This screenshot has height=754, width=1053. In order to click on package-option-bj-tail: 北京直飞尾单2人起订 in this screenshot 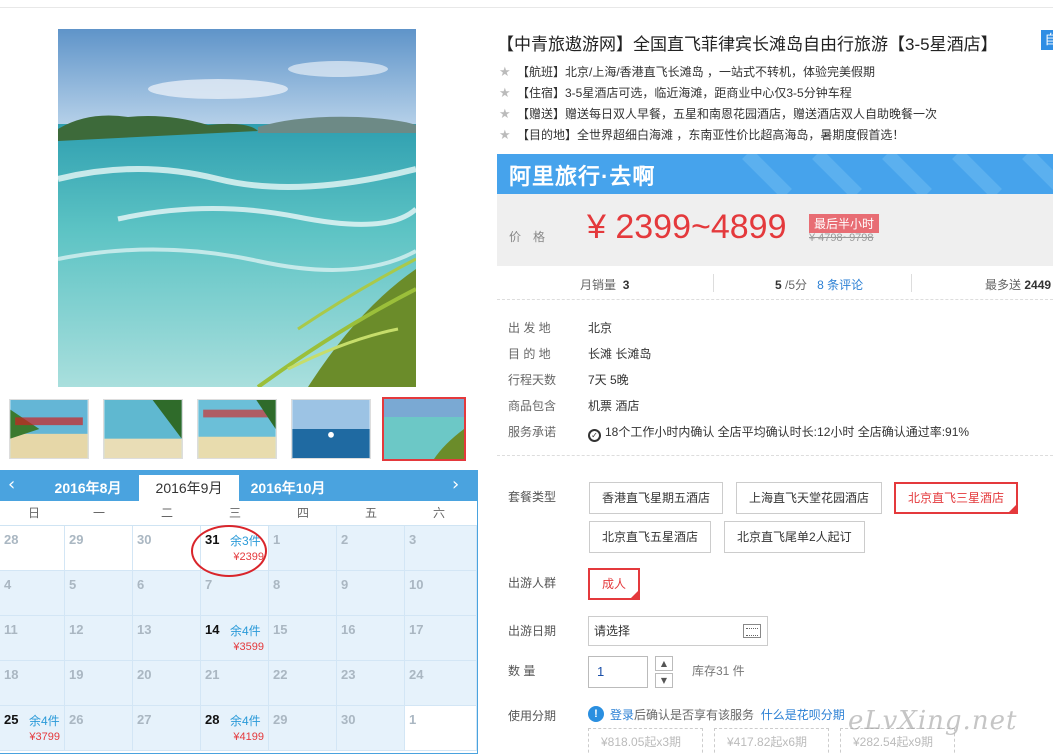, I will do `click(794, 537)`.